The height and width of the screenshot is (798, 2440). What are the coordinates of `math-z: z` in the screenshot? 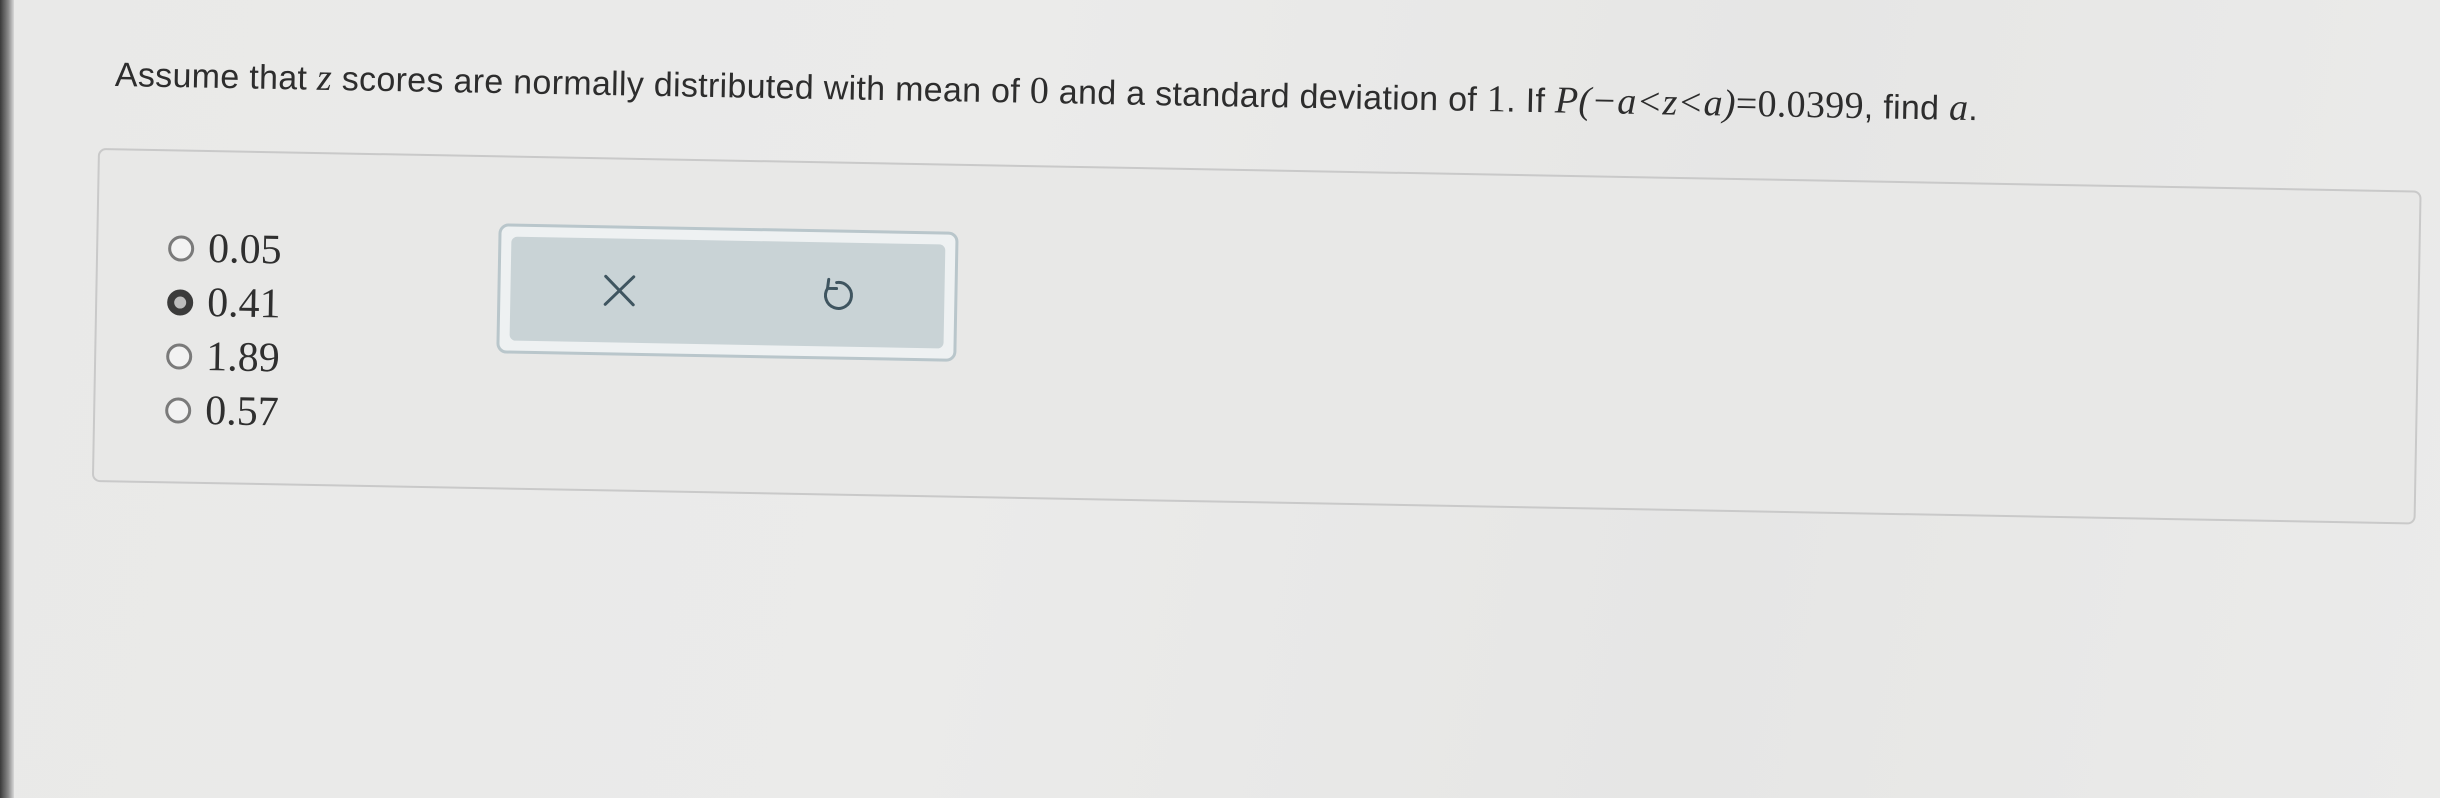 It's located at (324, 77).